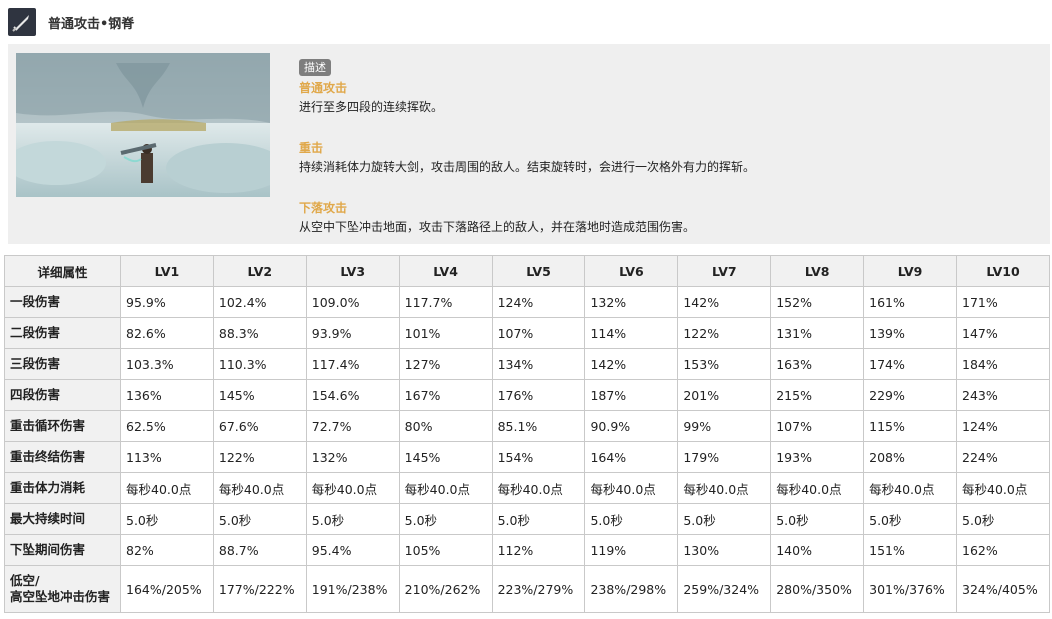 The height and width of the screenshot is (619, 1052). I want to click on table-cell: 62.5%, so click(167, 426).